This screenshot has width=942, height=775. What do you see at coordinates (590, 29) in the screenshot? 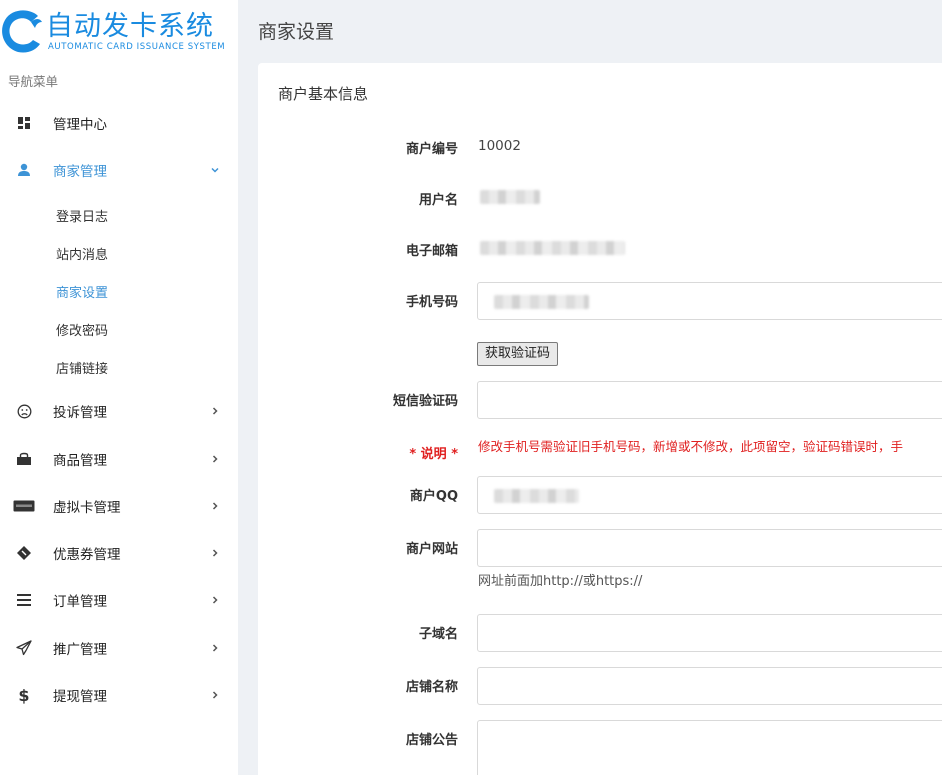
I see `header: 商家设置` at bounding box center [590, 29].